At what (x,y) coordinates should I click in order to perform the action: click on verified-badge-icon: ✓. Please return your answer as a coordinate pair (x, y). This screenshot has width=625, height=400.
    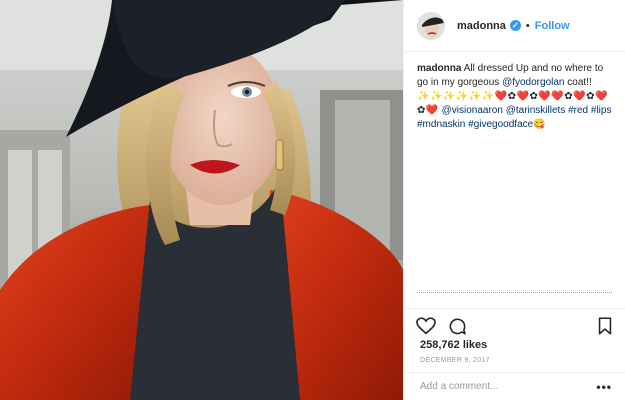
    Looking at the image, I should click on (515, 25).